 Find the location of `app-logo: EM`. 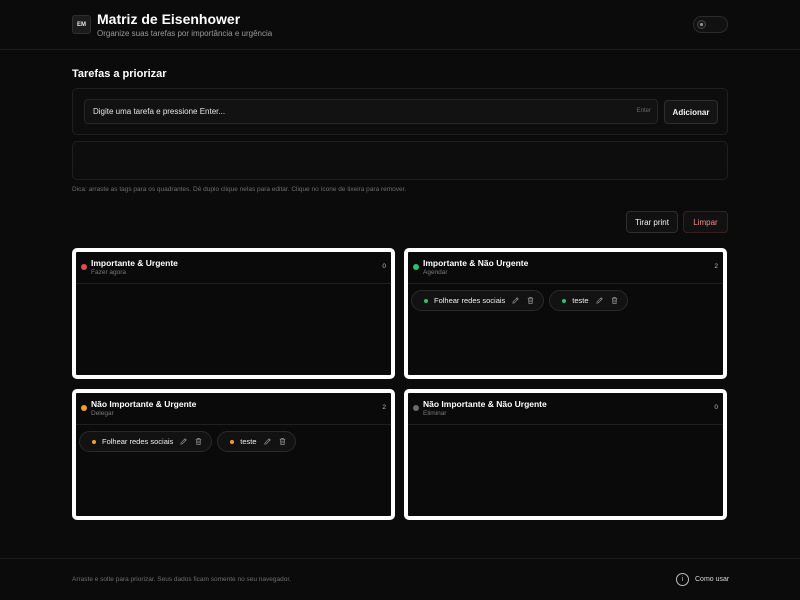

app-logo: EM is located at coordinates (81, 24).